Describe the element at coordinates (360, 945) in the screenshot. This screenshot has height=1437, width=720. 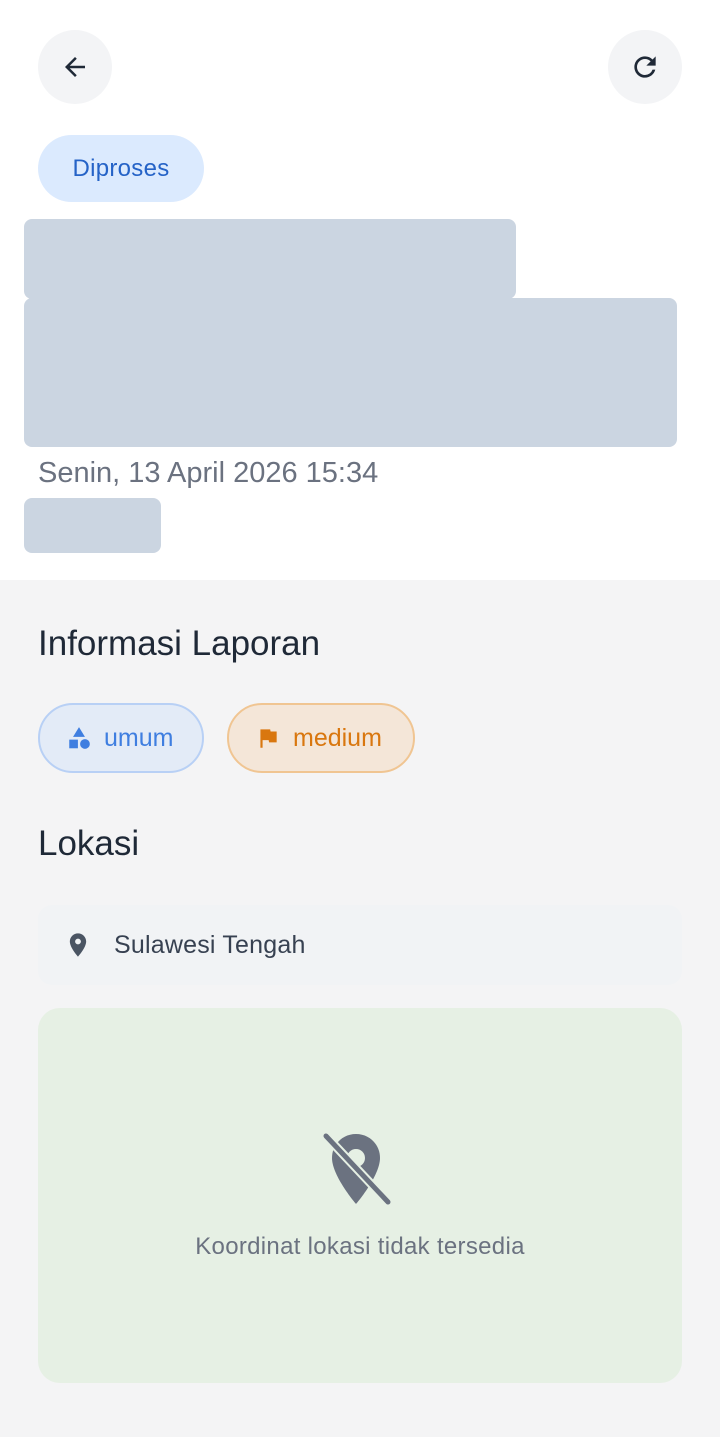
I see `location-address-row: Sulawesi Tengah` at that location.